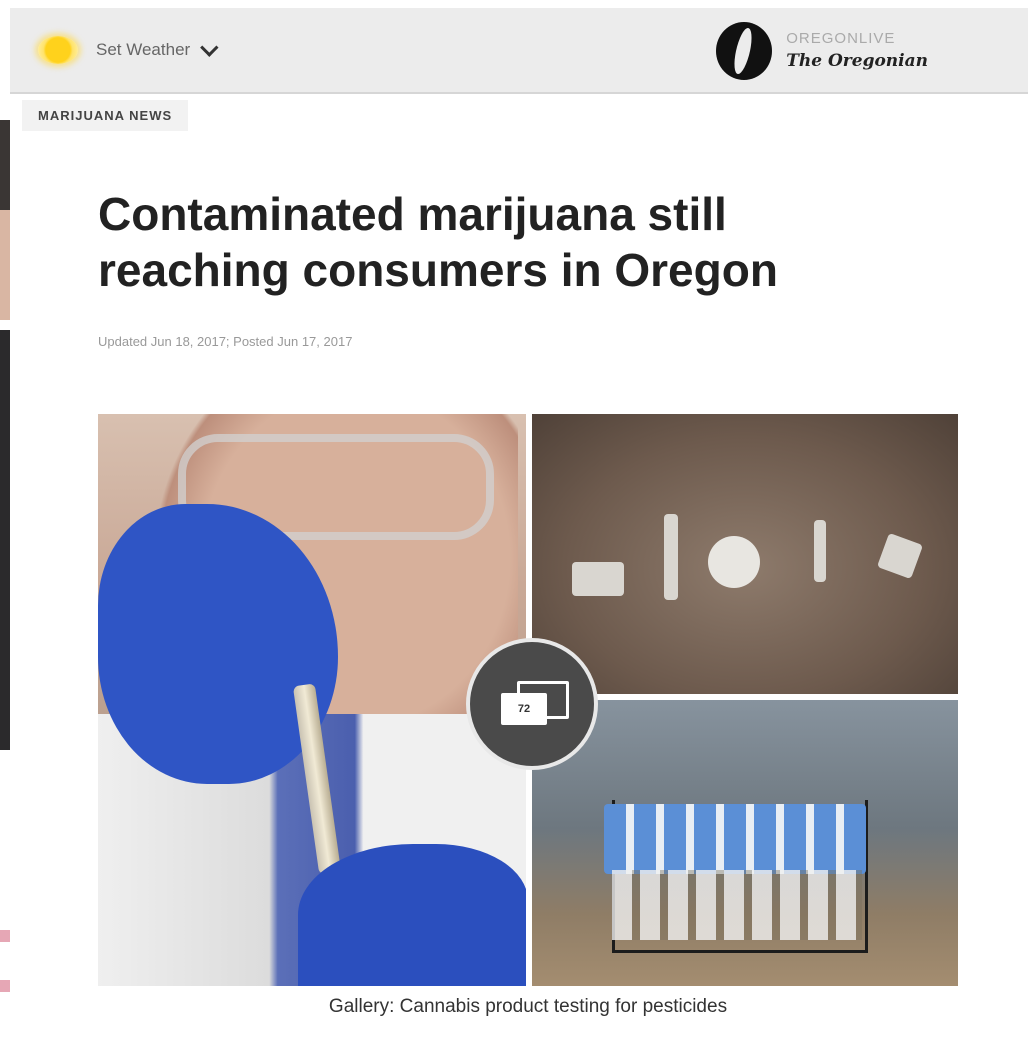  Describe the element at coordinates (745, 554) in the screenshot. I see `gallery-photo-samples` at that location.